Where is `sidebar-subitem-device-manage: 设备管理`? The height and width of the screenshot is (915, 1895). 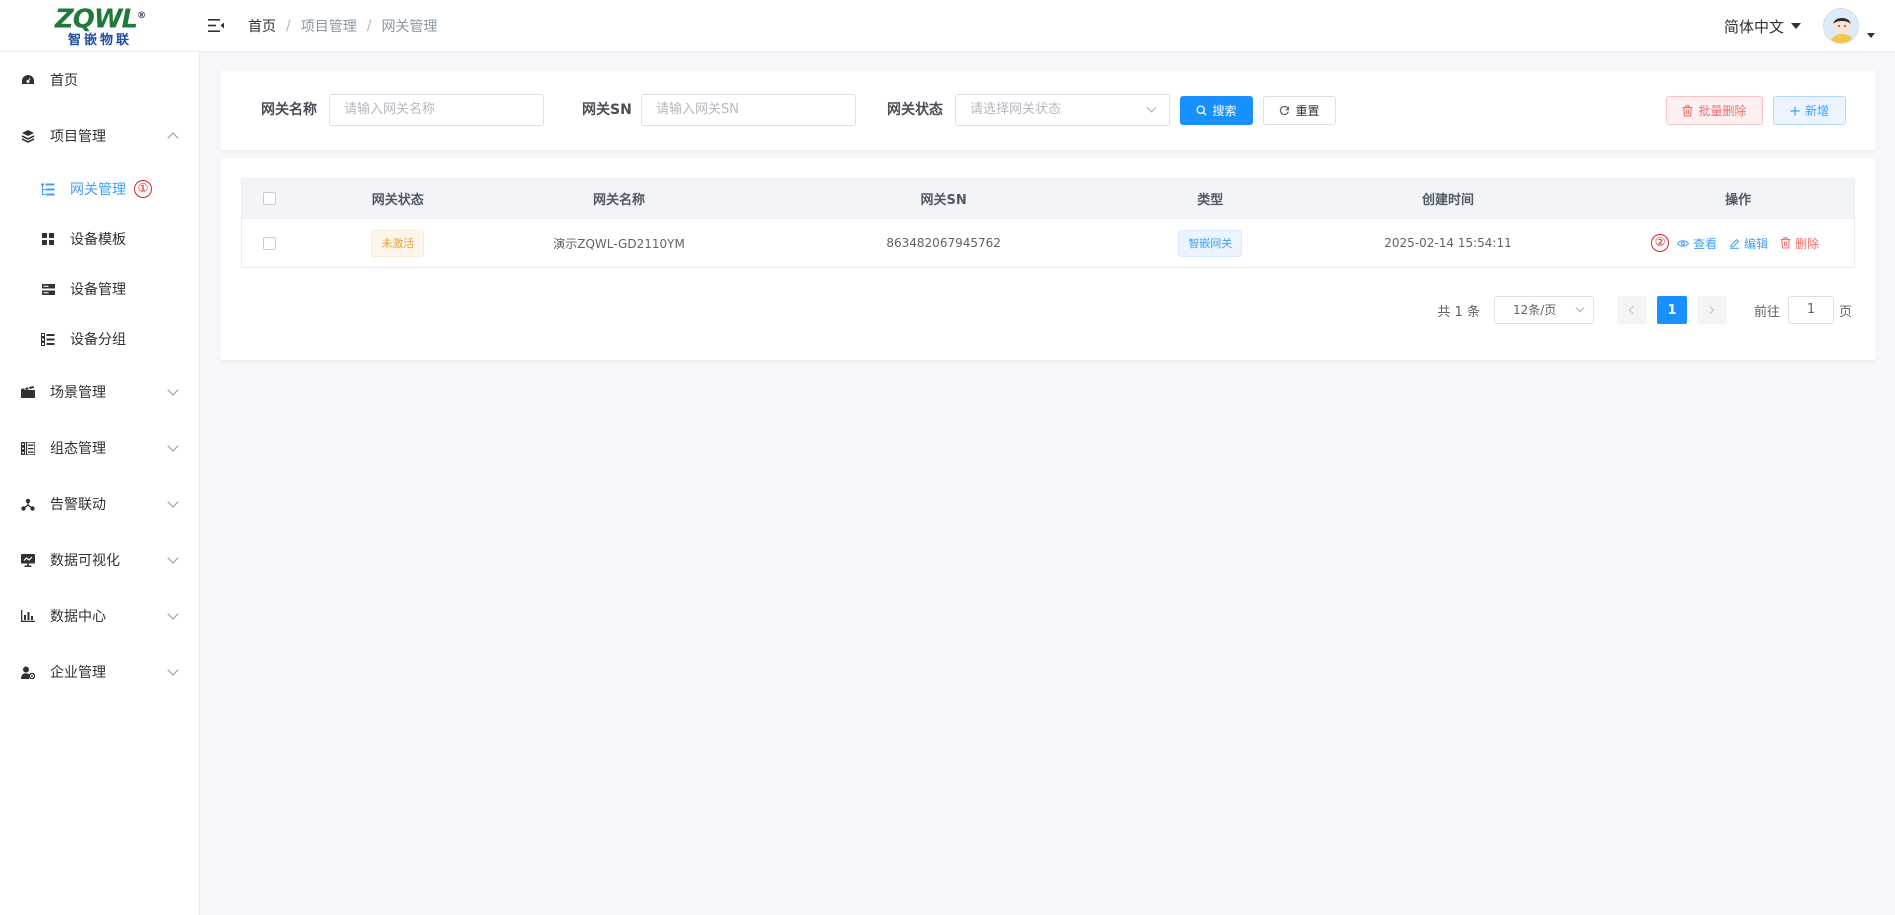
sidebar-subitem-device-manage: 设备管理 is located at coordinates (99, 289).